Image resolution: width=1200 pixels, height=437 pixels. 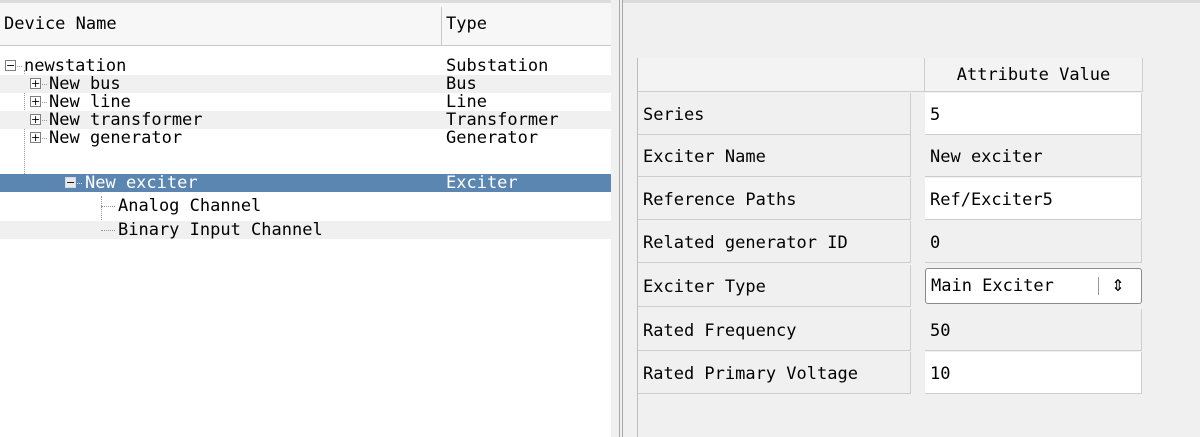 I want to click on column-header-device-name: Device Name, so click(x=60, y=24).